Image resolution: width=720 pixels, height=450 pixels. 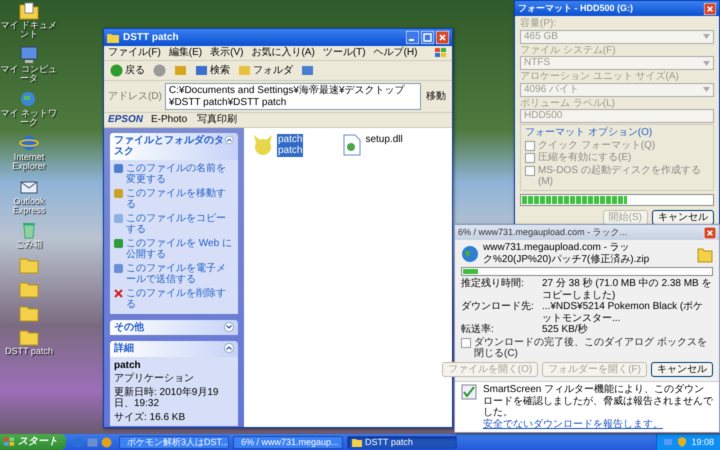 I want to click on panel-header: その他, so click(x=174, y=327).